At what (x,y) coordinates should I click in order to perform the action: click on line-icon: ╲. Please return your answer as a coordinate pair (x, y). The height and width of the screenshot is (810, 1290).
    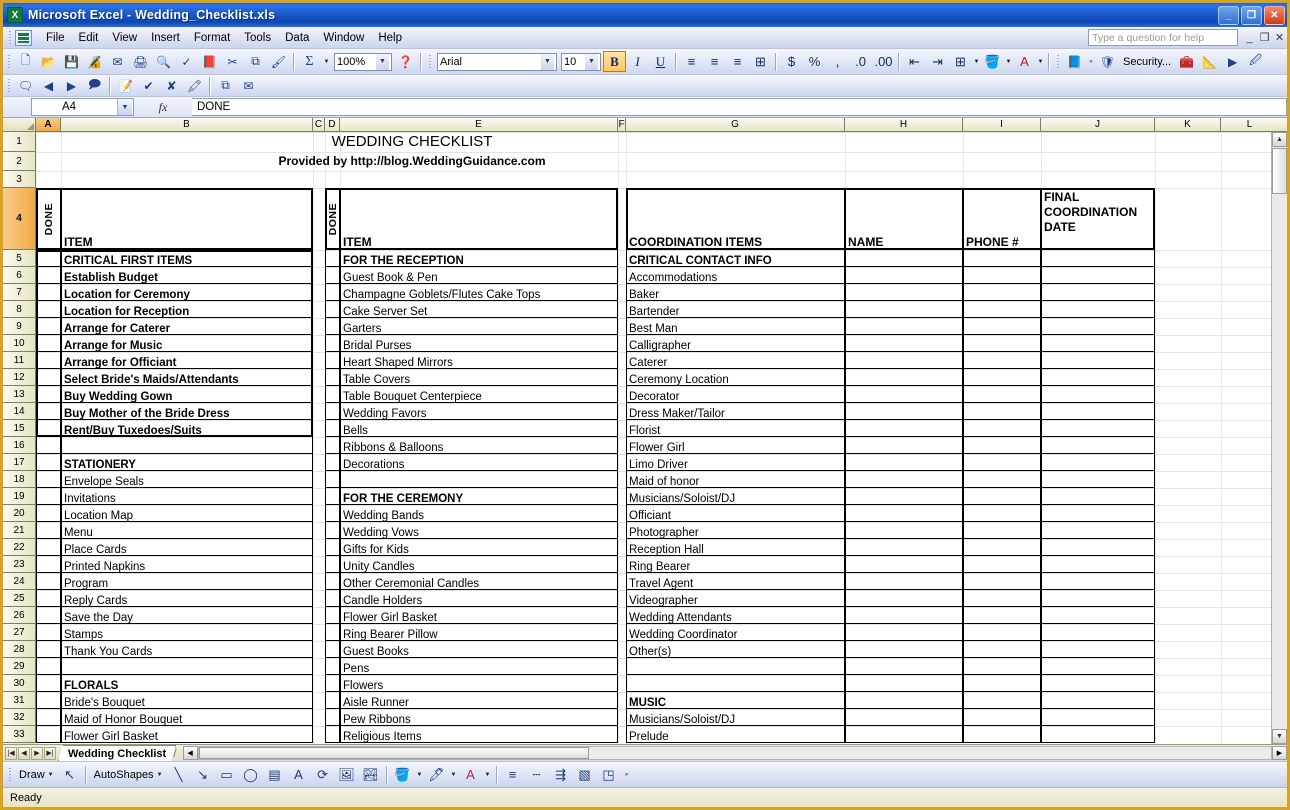
    Looking at the image, I should click on (179, 775).